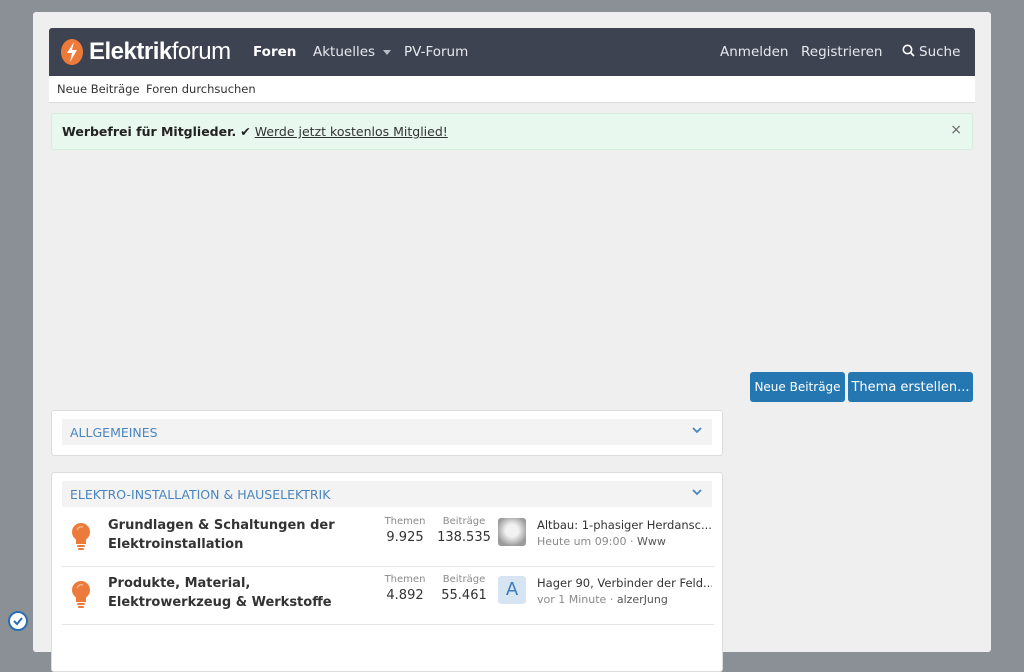 This screenshot has width=1024, height=672. What do you see at coordinates (405, 530) in the screenshot?
I see `forum-stat-themen: Themen 9.925` at bounding box center [405, 530].